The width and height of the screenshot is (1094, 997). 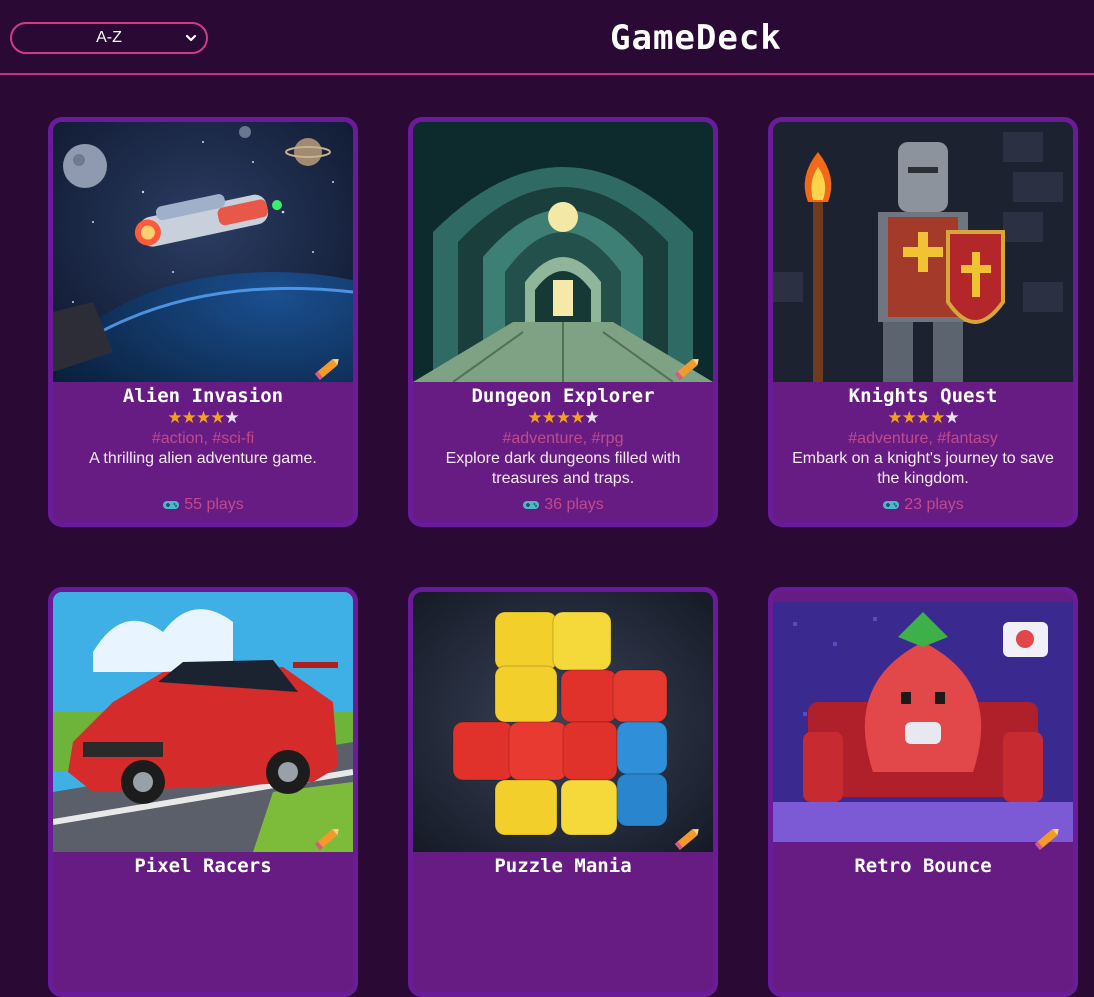 I want to click on game-title: Puzzle Mania, so click(x=563, y=866).